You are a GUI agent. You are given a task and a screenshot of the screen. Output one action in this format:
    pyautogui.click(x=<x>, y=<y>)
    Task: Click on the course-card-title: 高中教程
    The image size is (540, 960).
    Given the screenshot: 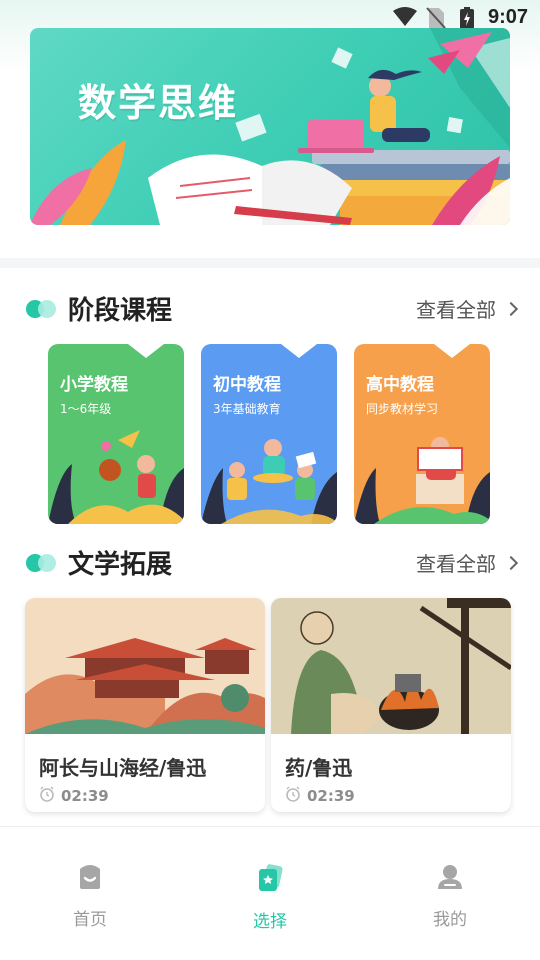 What is the action you would take?
    pyautogui.click(x=400, y=385)
    